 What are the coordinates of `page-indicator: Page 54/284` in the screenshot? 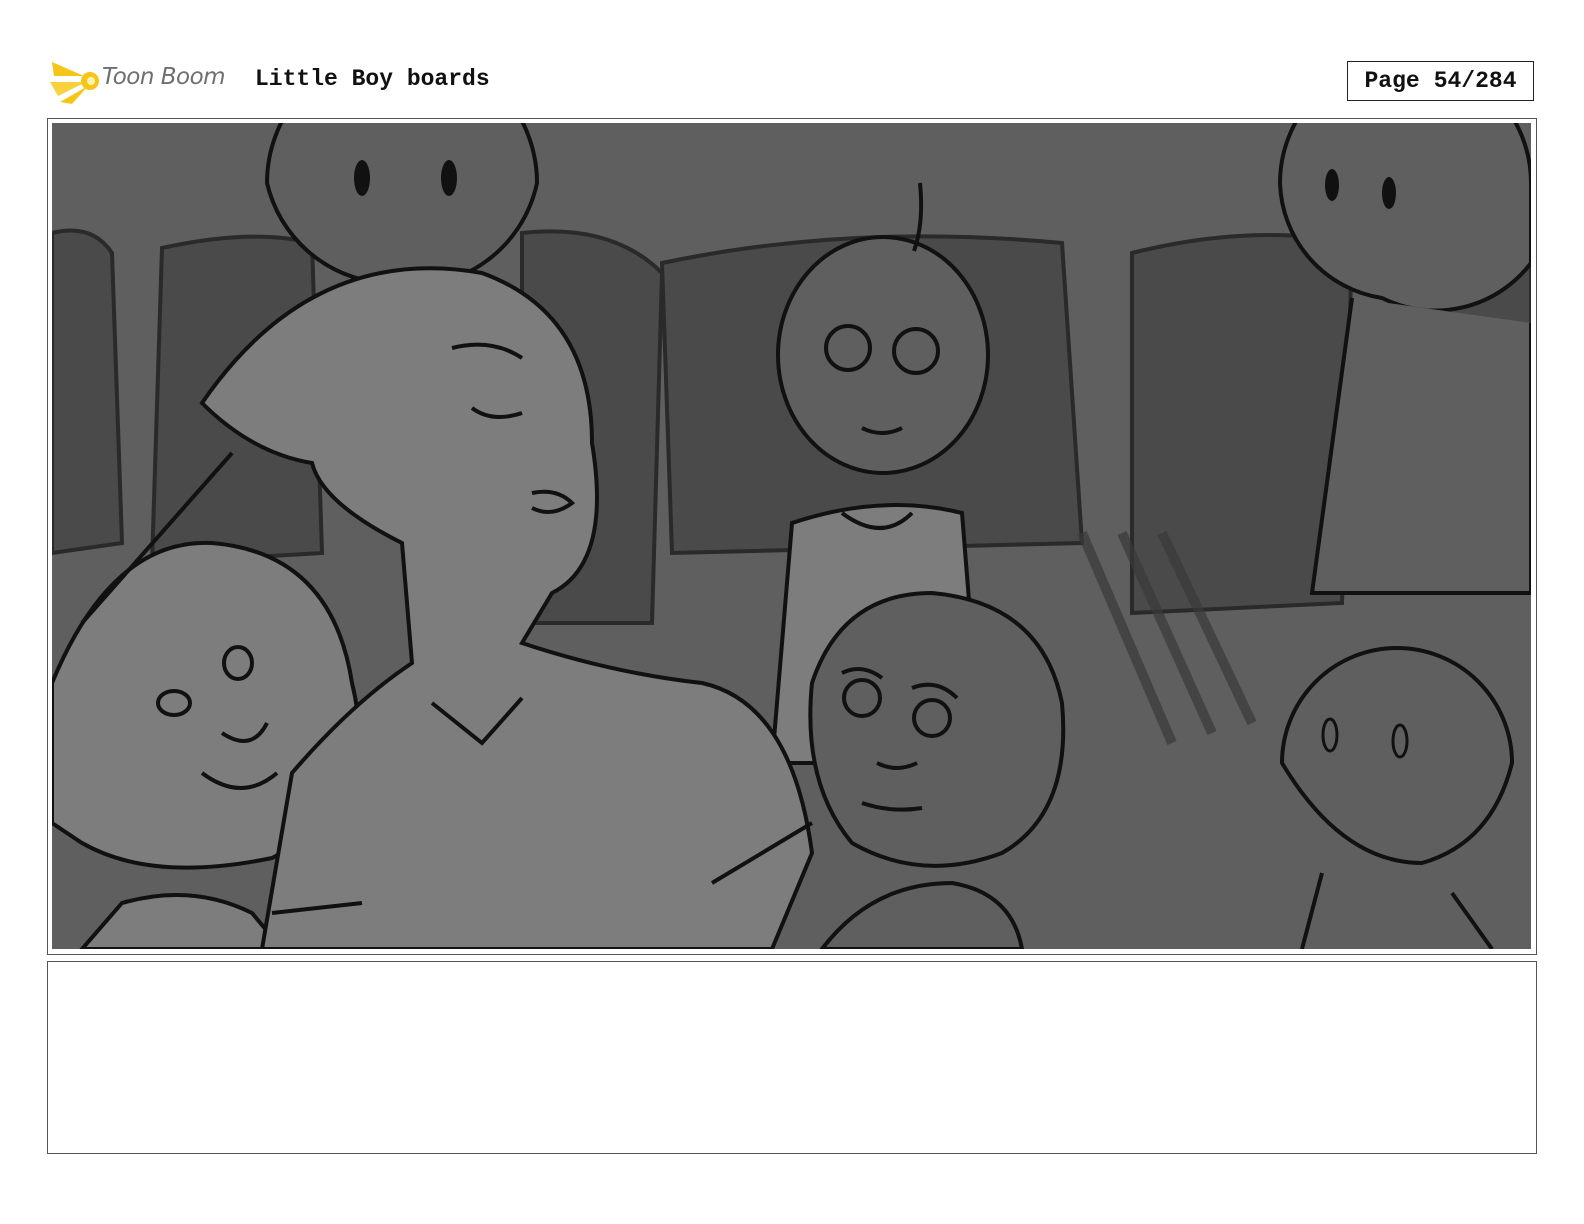 It's located at (1440, 81).